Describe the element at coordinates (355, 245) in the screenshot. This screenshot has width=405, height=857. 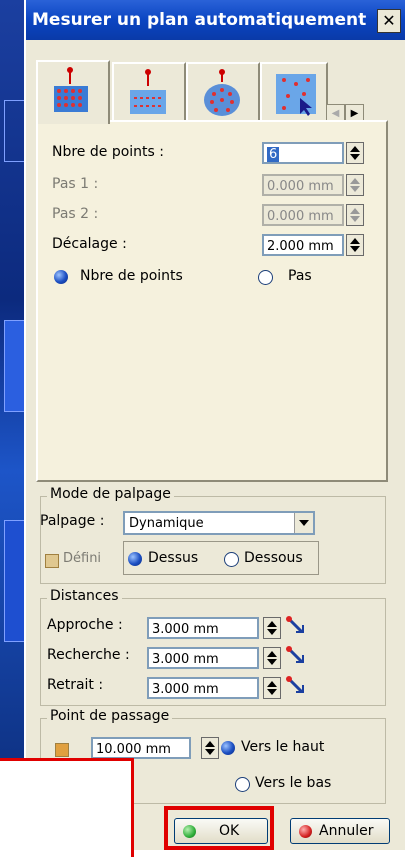
I see `decalage-spinner` at that location.